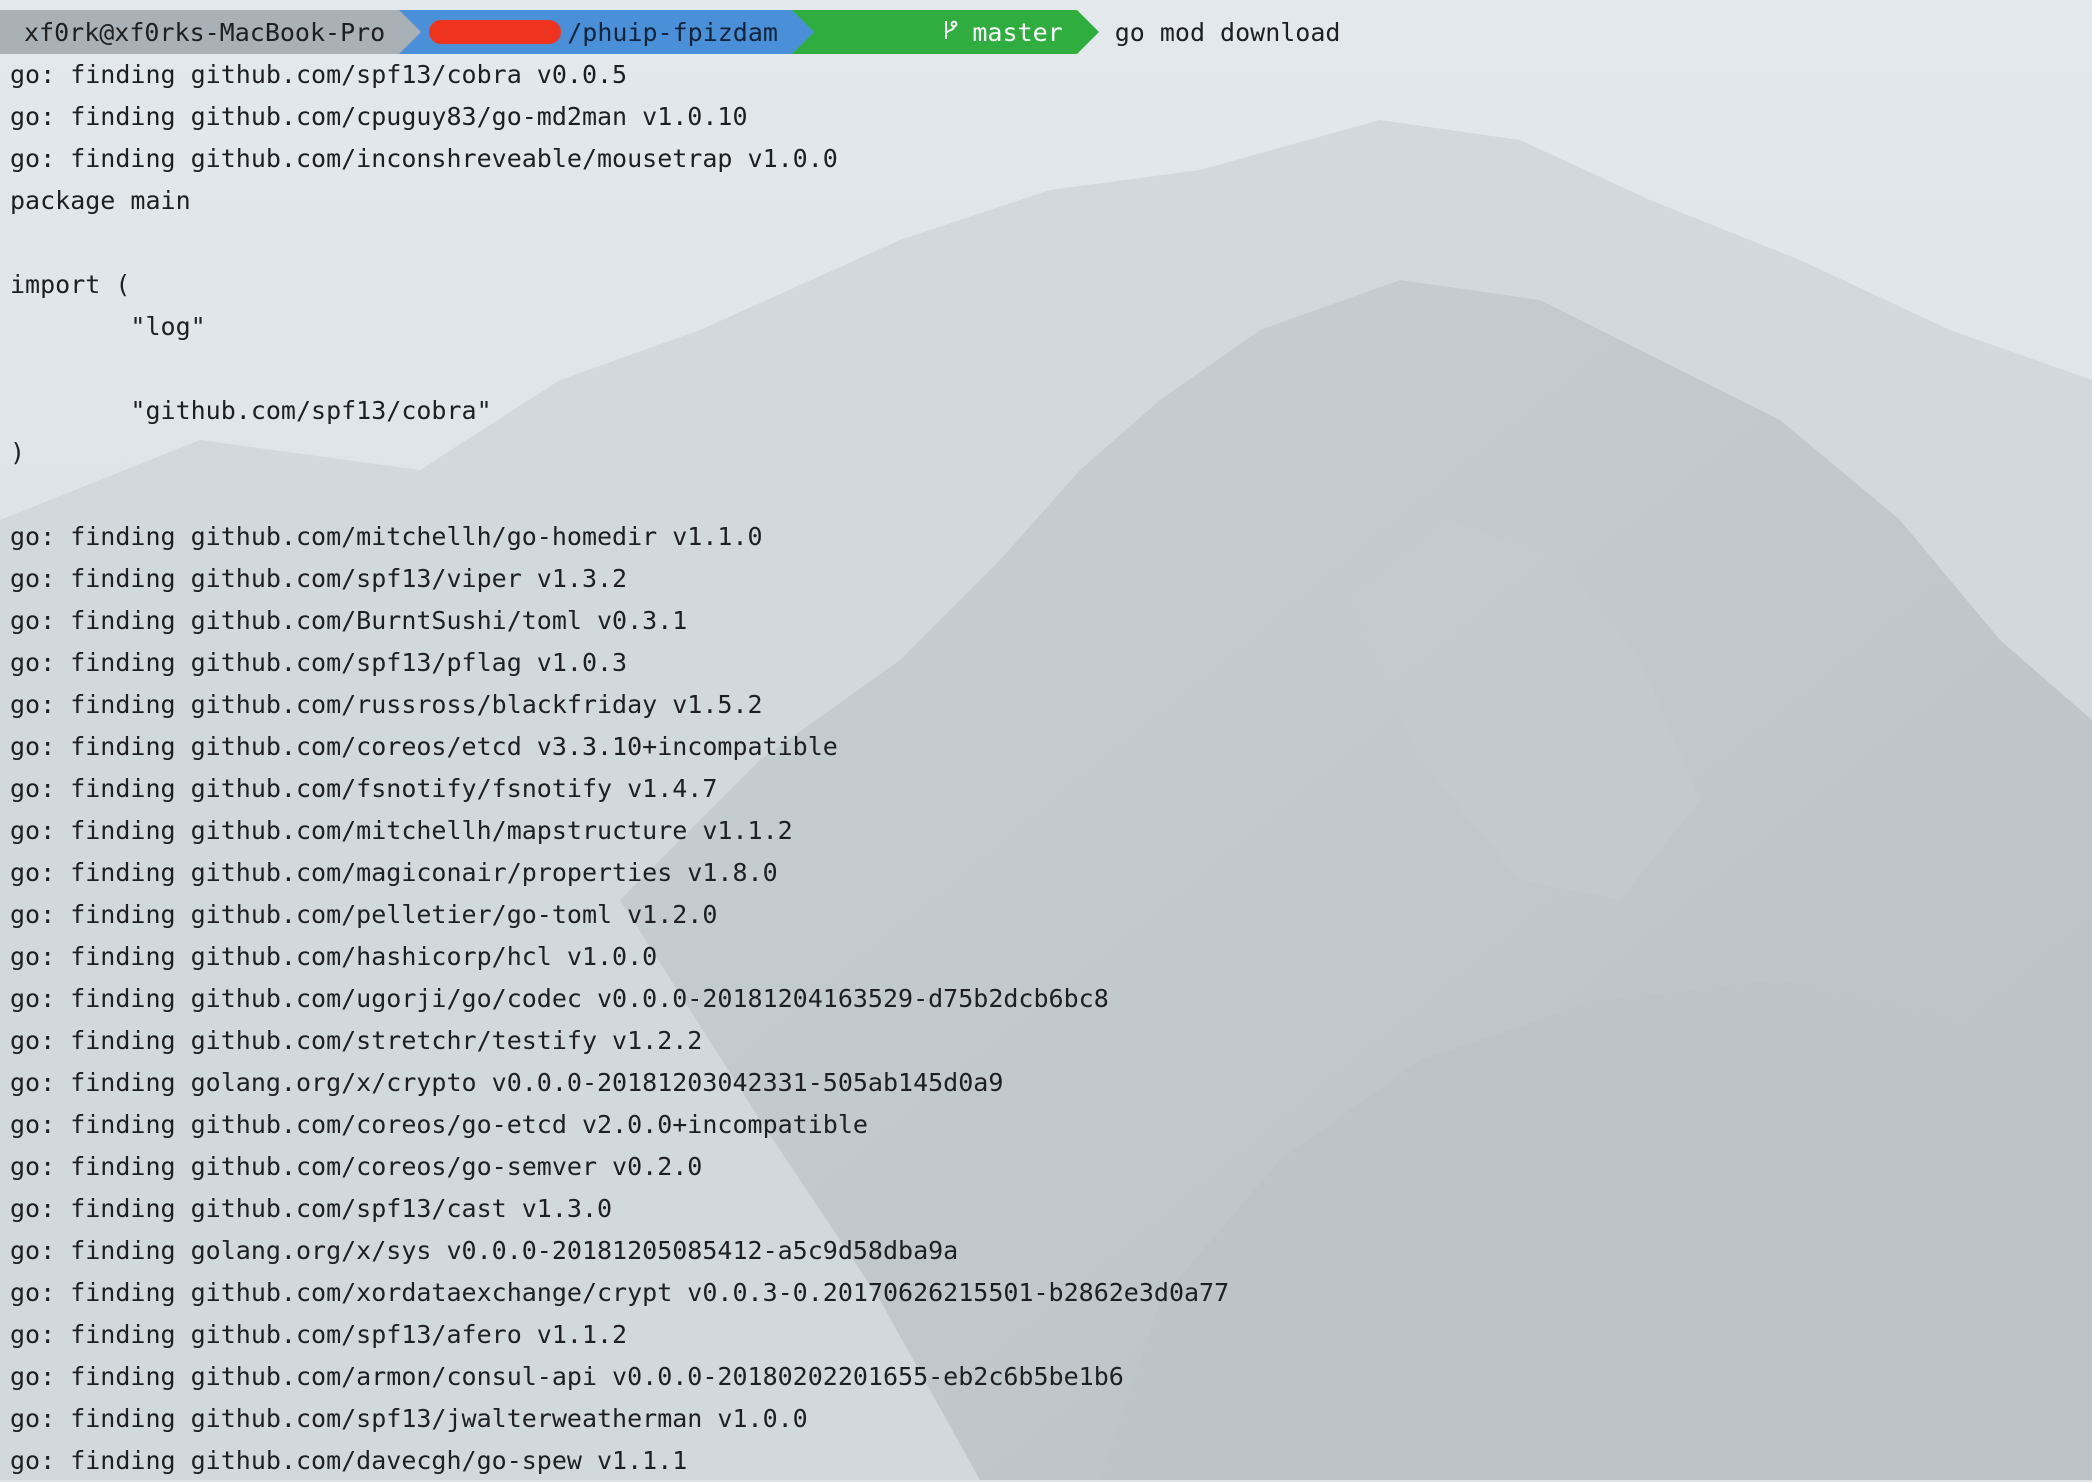 This screenshot has width=2092, height=1482. I want to click on output-line: import (, so click(70, 284).